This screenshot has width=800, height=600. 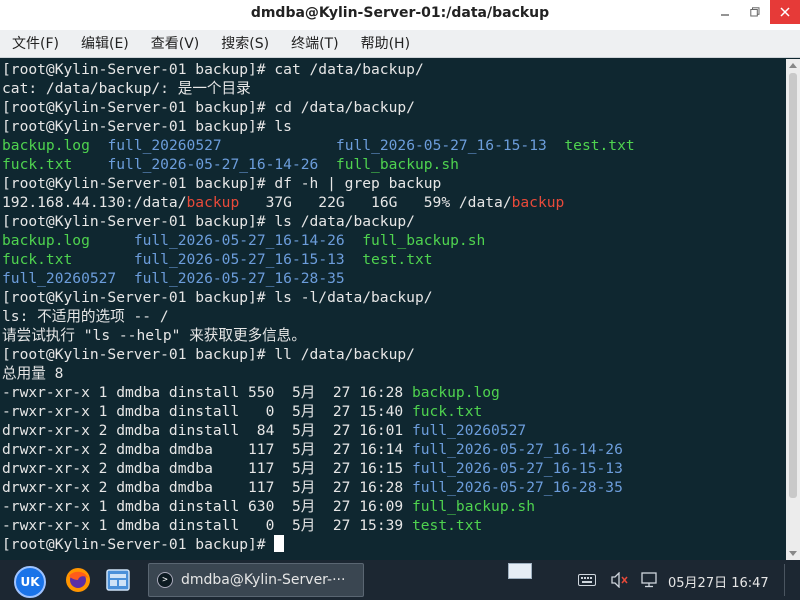 I want to click on minimize-icon, so click(x=725, y=15).